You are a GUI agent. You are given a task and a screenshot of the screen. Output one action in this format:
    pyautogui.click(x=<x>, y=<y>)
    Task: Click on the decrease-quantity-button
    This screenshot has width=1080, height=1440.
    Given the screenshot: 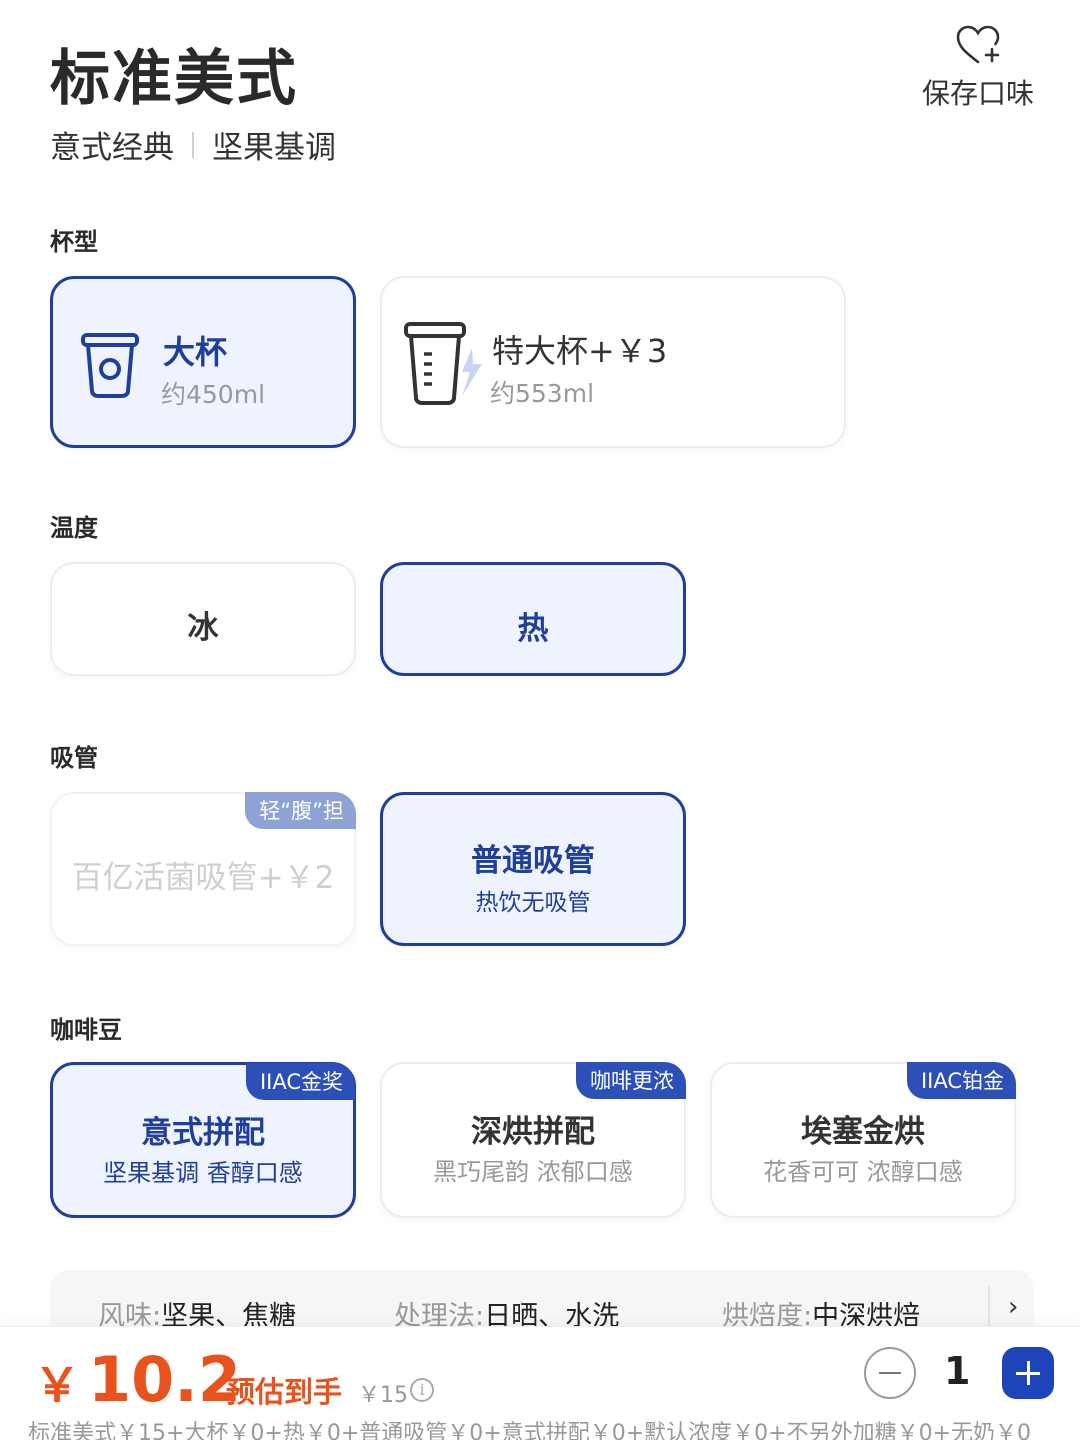 What is the action you would take?
    pyautogui.click(x=890, y=1373)
    